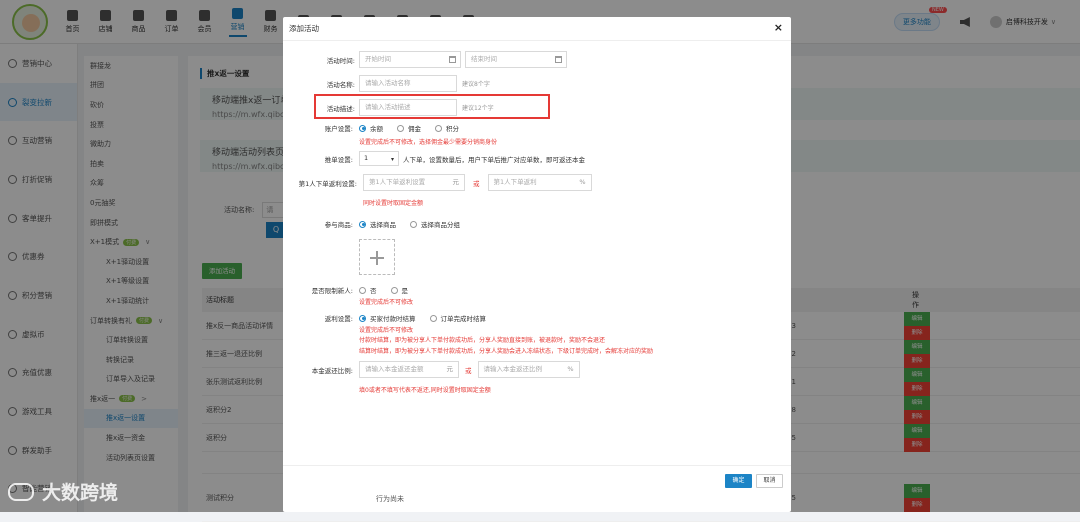 This screenshot has height=522, width=1080. I want to click on time-row: 活动时间: 开始时间 结束时间, so click(425, 59).